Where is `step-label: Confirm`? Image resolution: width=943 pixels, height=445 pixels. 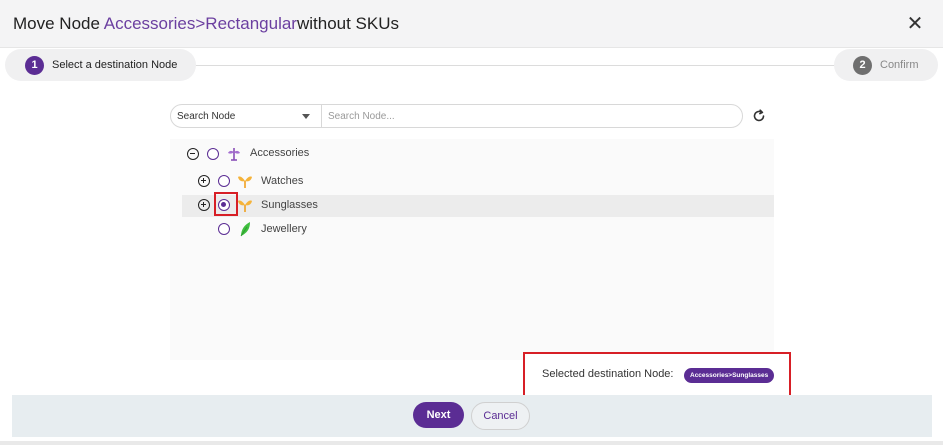 step-label: Confirm is located at coordinates (899, 65).